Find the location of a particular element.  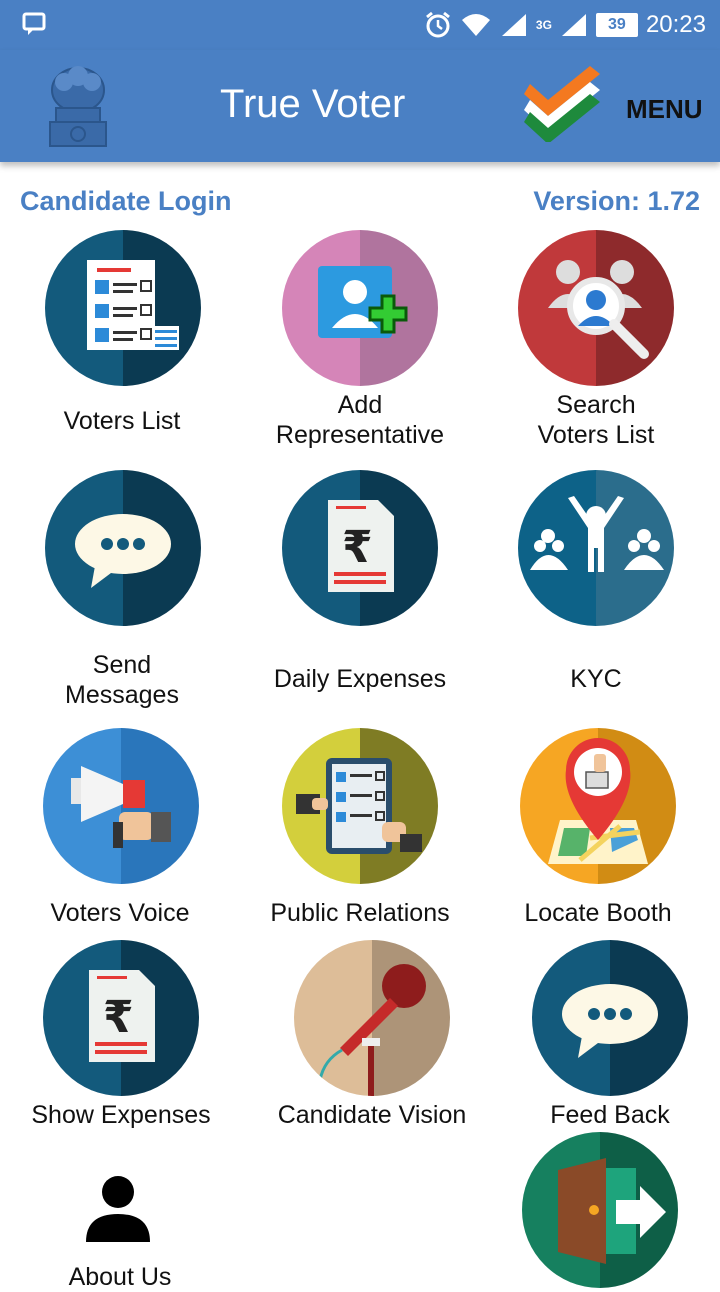

voters-list-button is located at coordinates (123, 308).